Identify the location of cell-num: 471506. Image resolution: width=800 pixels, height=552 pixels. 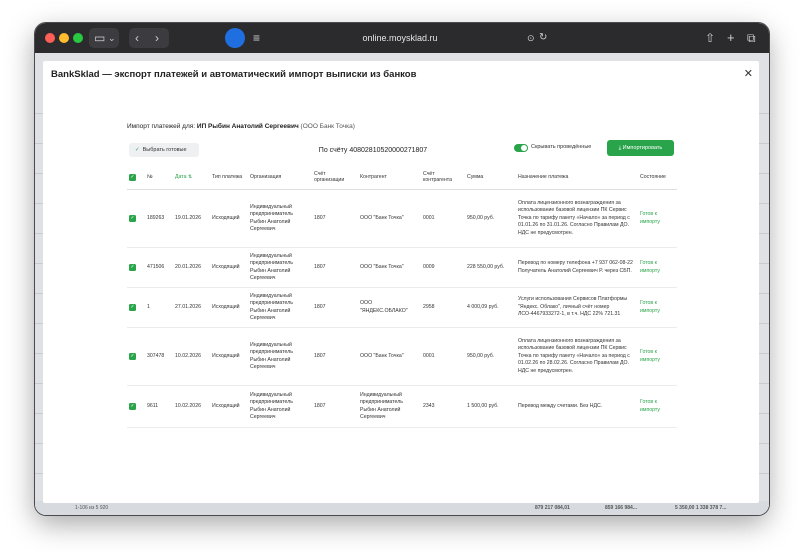
(159, 267).